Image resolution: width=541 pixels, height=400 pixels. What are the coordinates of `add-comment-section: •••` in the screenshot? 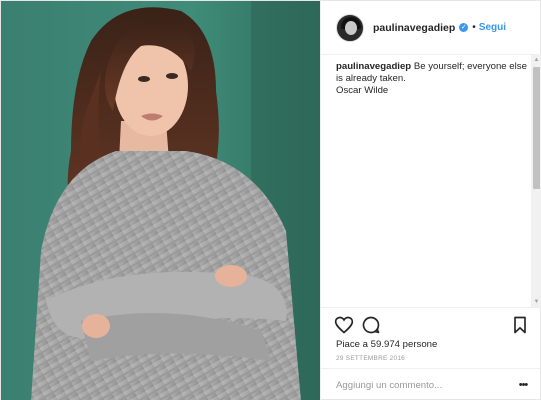 It's located at (431, 384).